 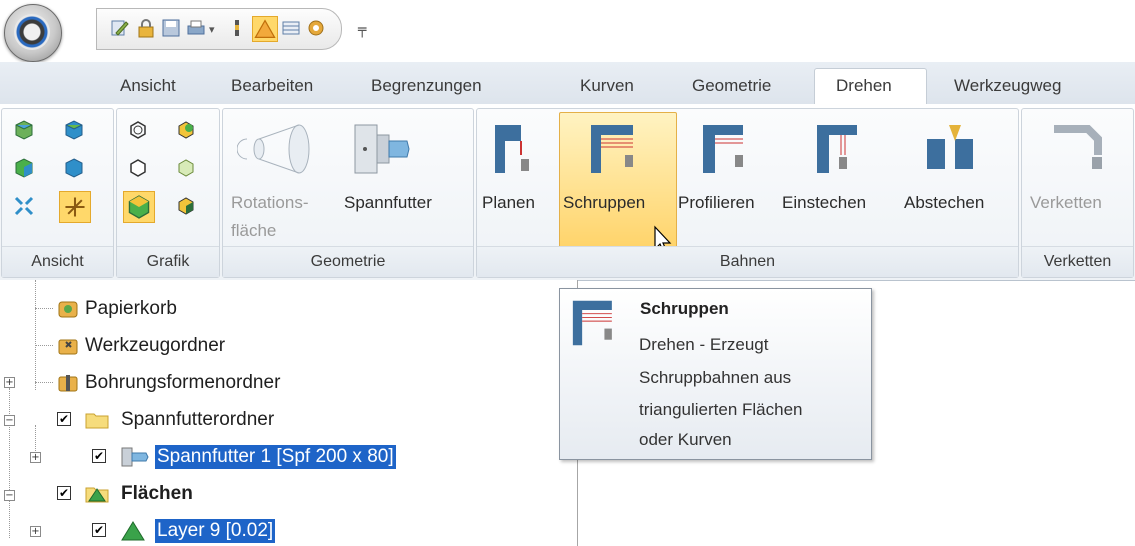 What do you see at coordinates (731, 86) in the screenshot?
I see `tab-geometrie: Geometrie` at bounding box center [731, 86].